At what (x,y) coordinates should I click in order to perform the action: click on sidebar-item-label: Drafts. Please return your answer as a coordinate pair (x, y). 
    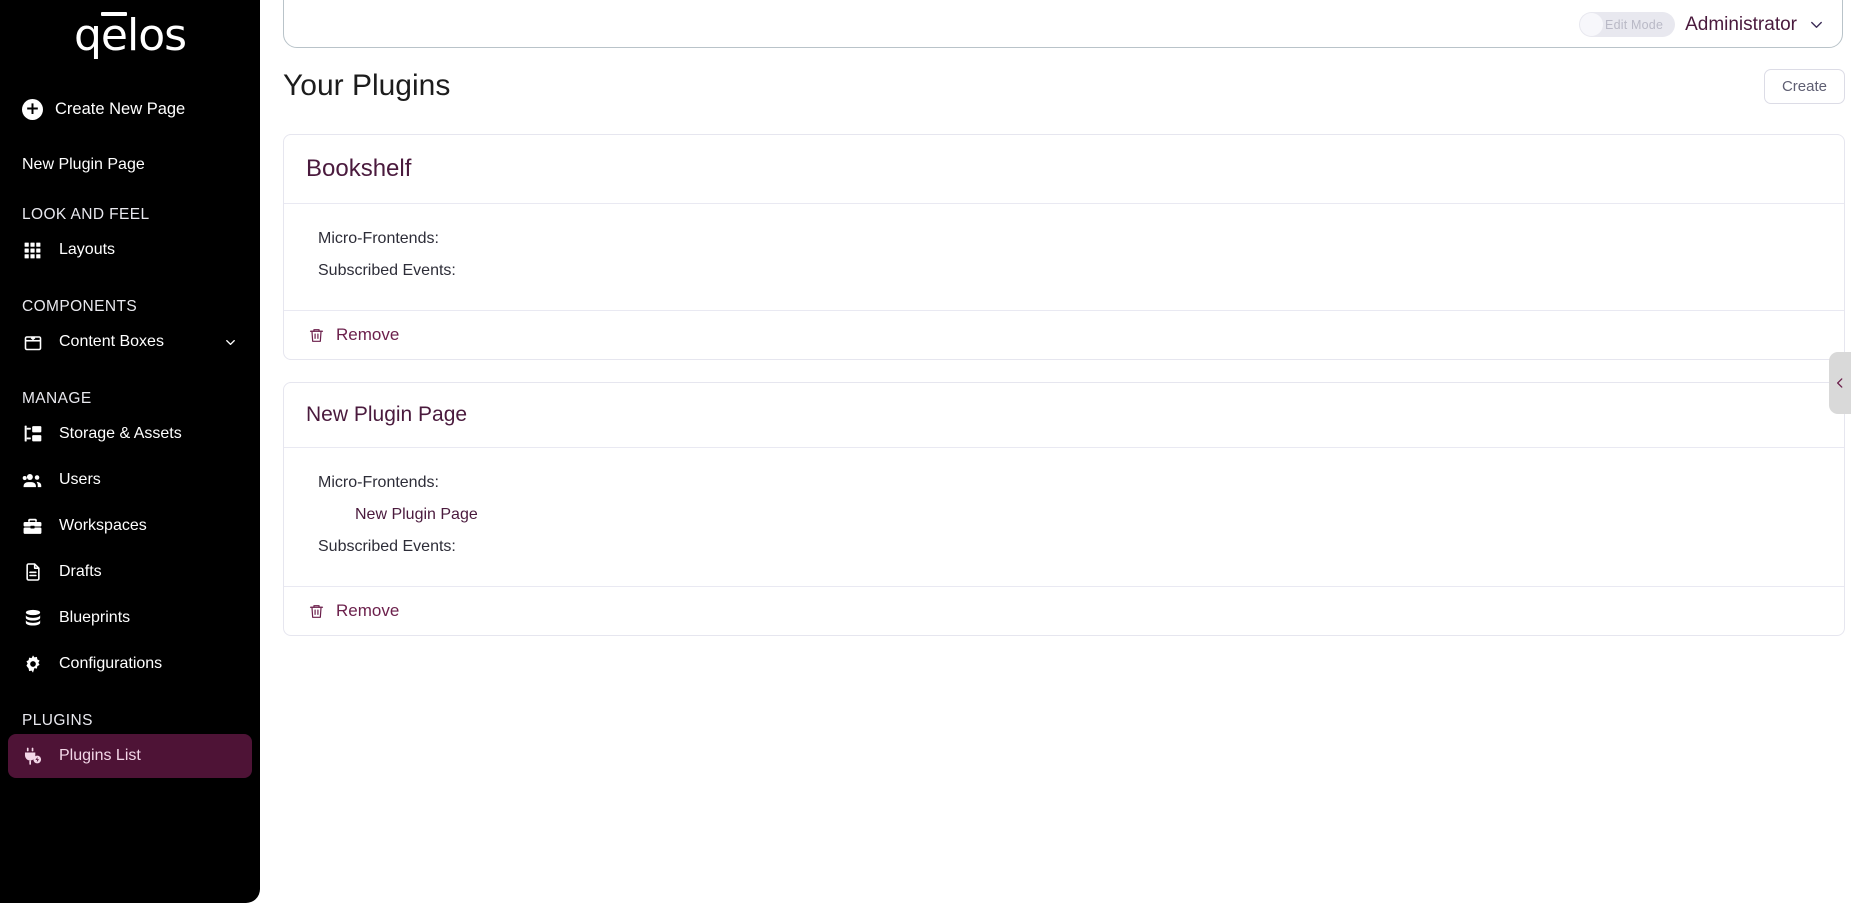
    Looking at the image, I should click on (80, 571).